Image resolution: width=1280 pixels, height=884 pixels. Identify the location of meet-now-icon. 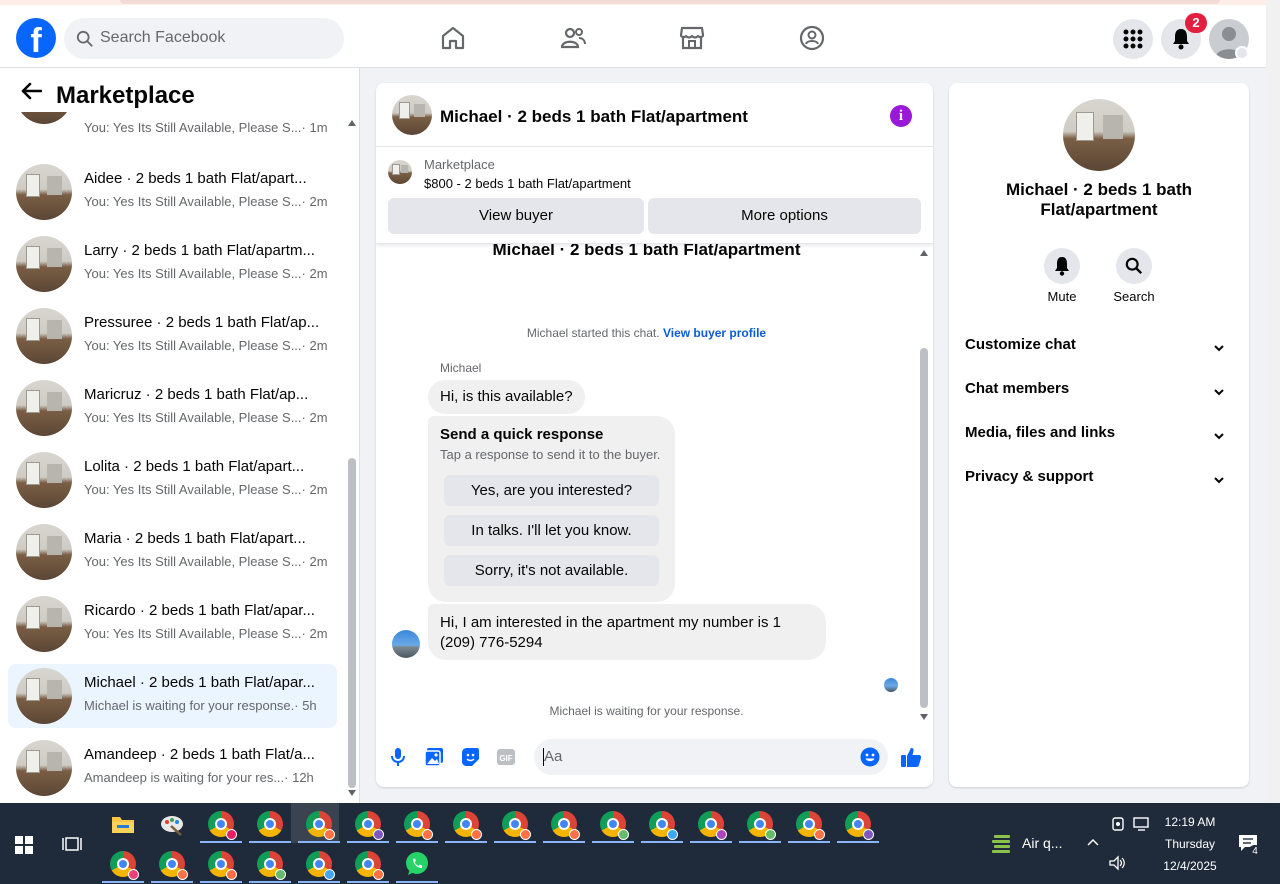
(1118, 824).